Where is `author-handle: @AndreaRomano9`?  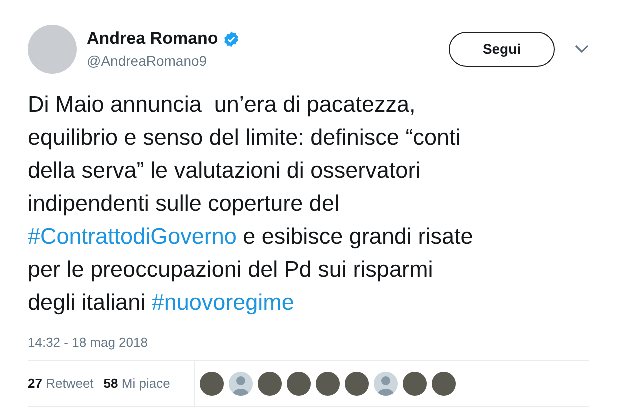
author-handle: @AndreaRomano9 is located at coordinates (147, 61).